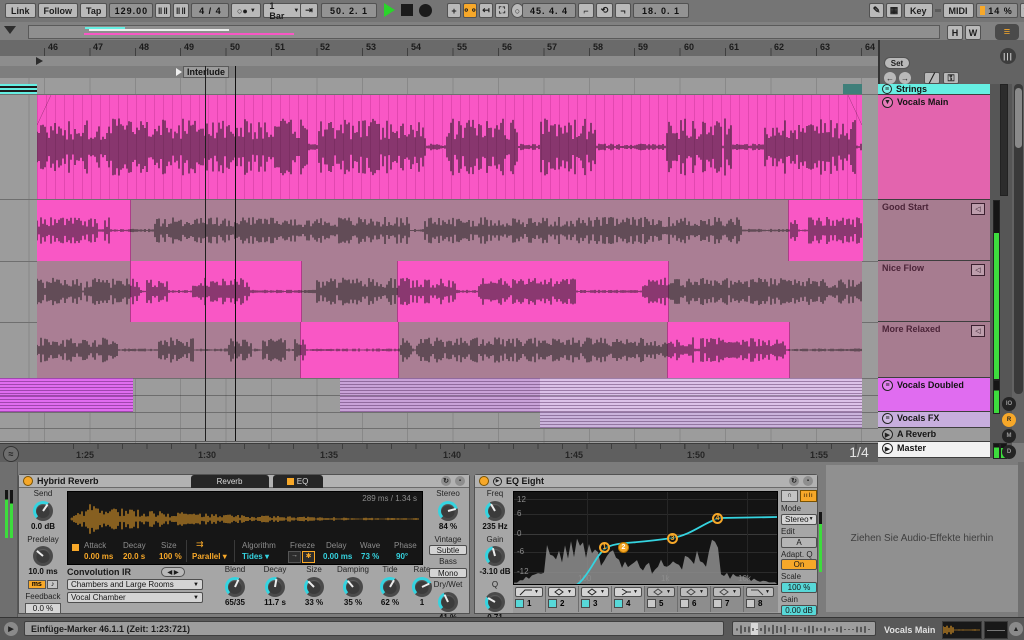 This screenshot has height=640, width=1024. Describe the element at coordinates (799, 565) in the screenshot. I see `adaptq-toggle: On` at that location.